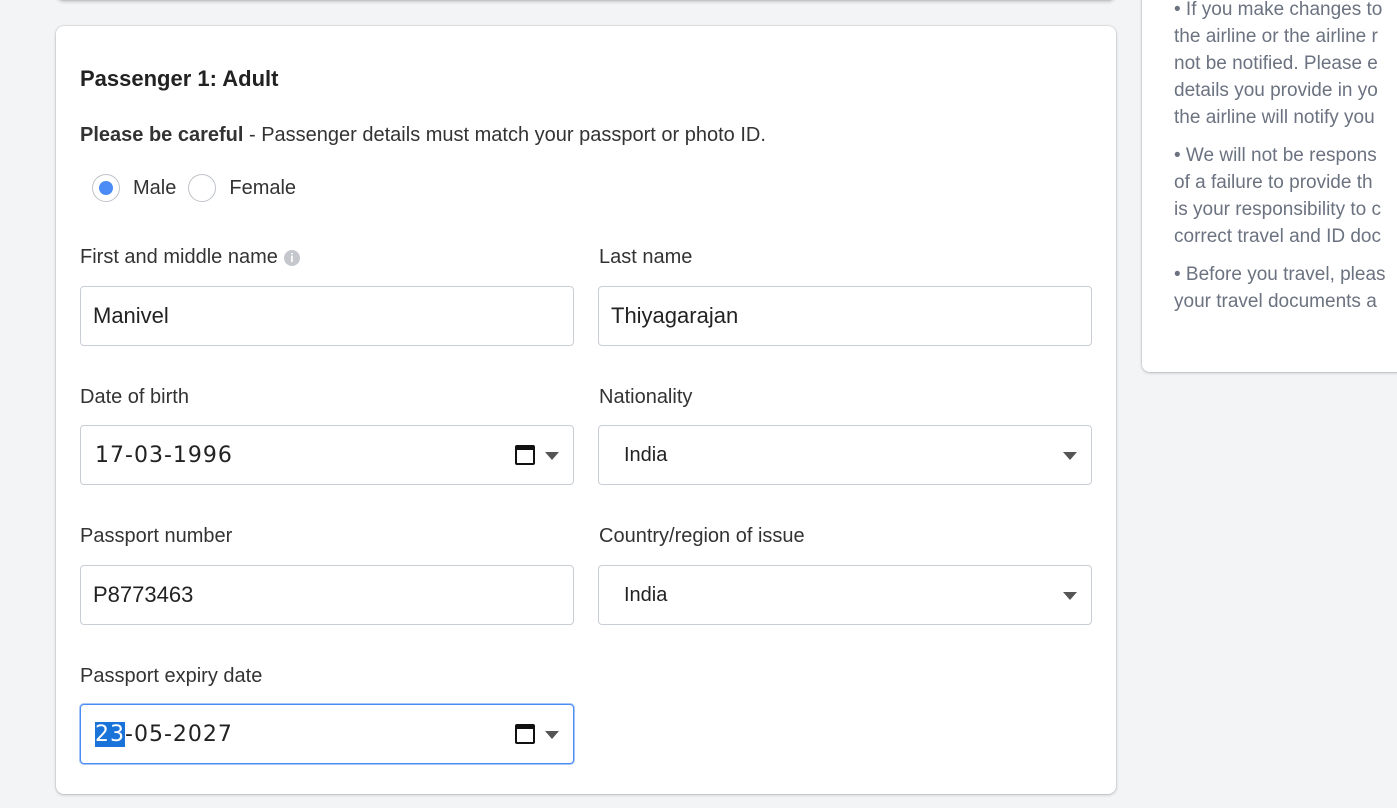  I want to click on info-line: is your responsibility to c, so click(1277, 209).